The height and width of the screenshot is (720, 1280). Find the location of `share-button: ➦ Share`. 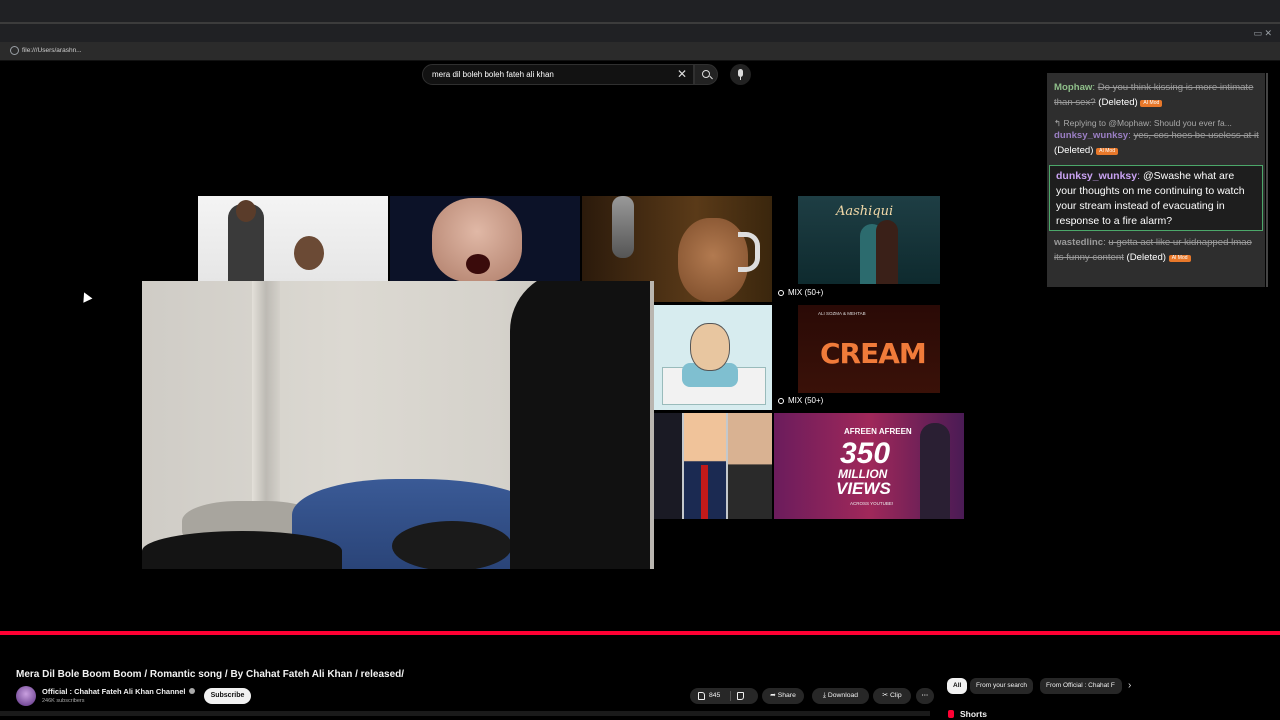

share-button: ➦ Share is located at coordinates (783, 696).